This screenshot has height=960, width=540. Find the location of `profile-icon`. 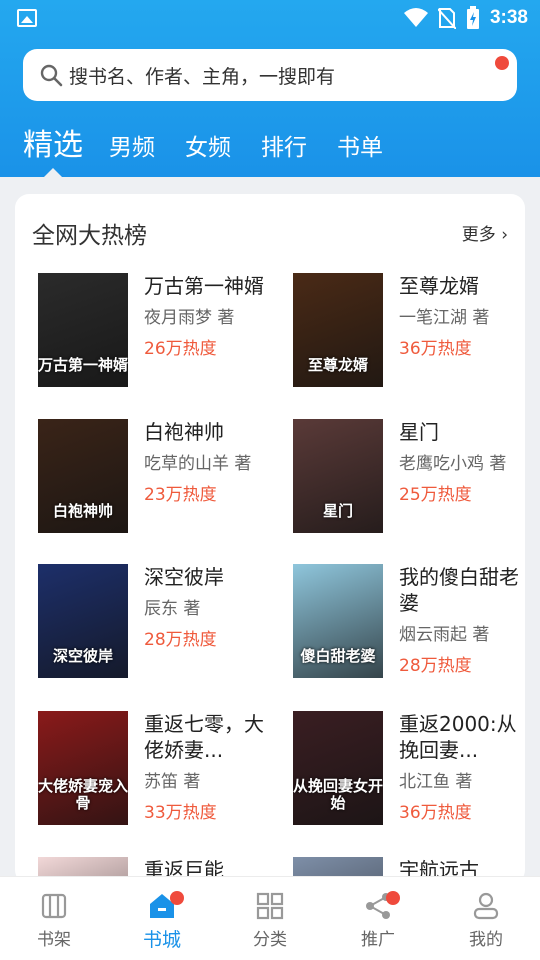

profile-icon is located at coordinates (486, 906).